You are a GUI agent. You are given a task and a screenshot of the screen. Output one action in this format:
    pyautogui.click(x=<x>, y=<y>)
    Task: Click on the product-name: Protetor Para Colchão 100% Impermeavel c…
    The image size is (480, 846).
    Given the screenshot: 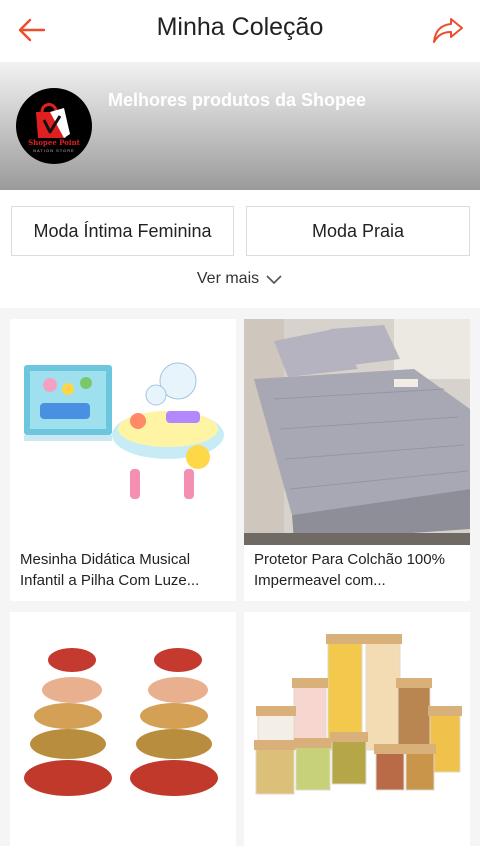 What is the action you would take?
    pyautogui.click(x=349, y=570)
    